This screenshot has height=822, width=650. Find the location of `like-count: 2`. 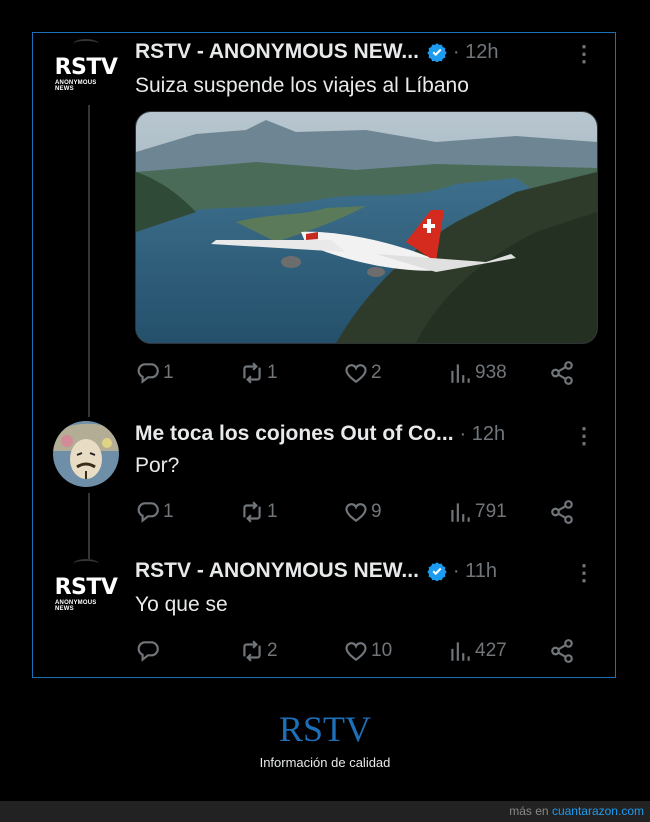

like-count: 2 is located at coordinates (376, 372).